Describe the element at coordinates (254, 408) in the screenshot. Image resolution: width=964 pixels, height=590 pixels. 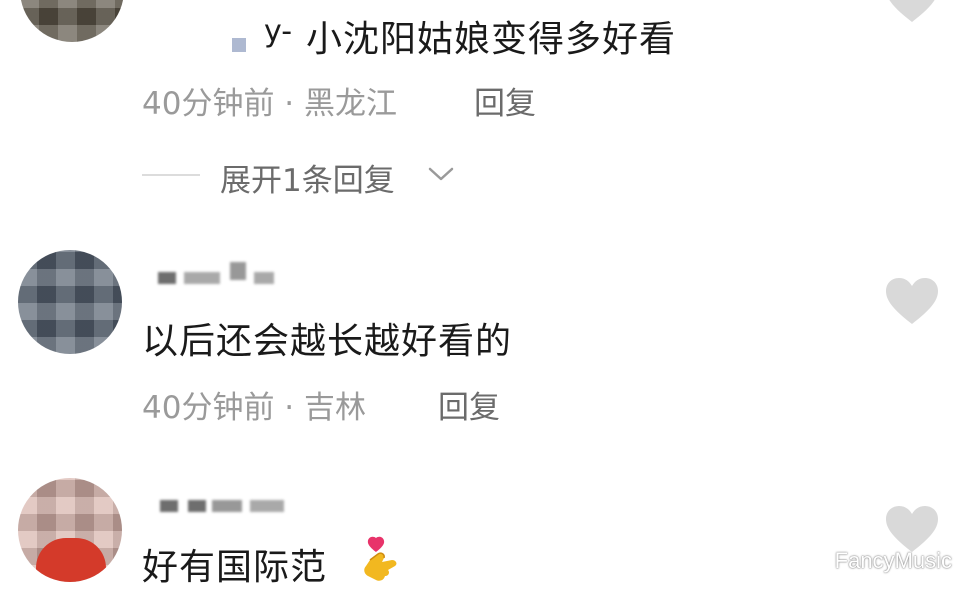
I see `comment-meta: 40分钟前 · 吉林` at that location.